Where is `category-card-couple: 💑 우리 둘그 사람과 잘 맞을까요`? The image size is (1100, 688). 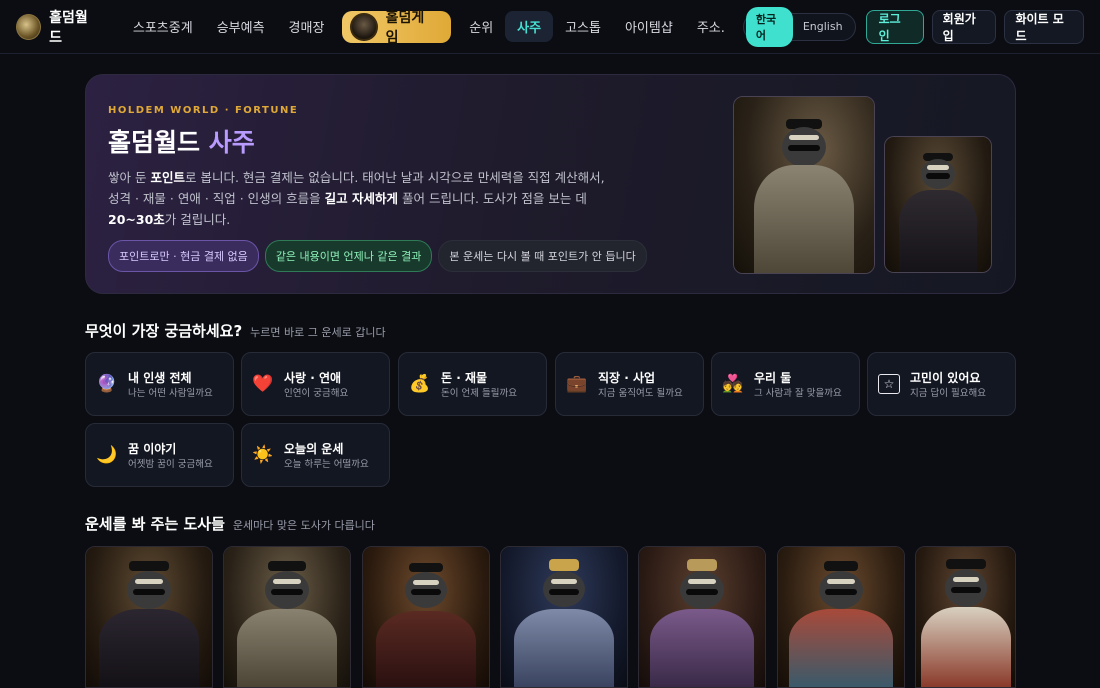
category-card-couple: 💑 우리 둘그 사람과 잘 맞을까요 is located at coordinates (785, 384).